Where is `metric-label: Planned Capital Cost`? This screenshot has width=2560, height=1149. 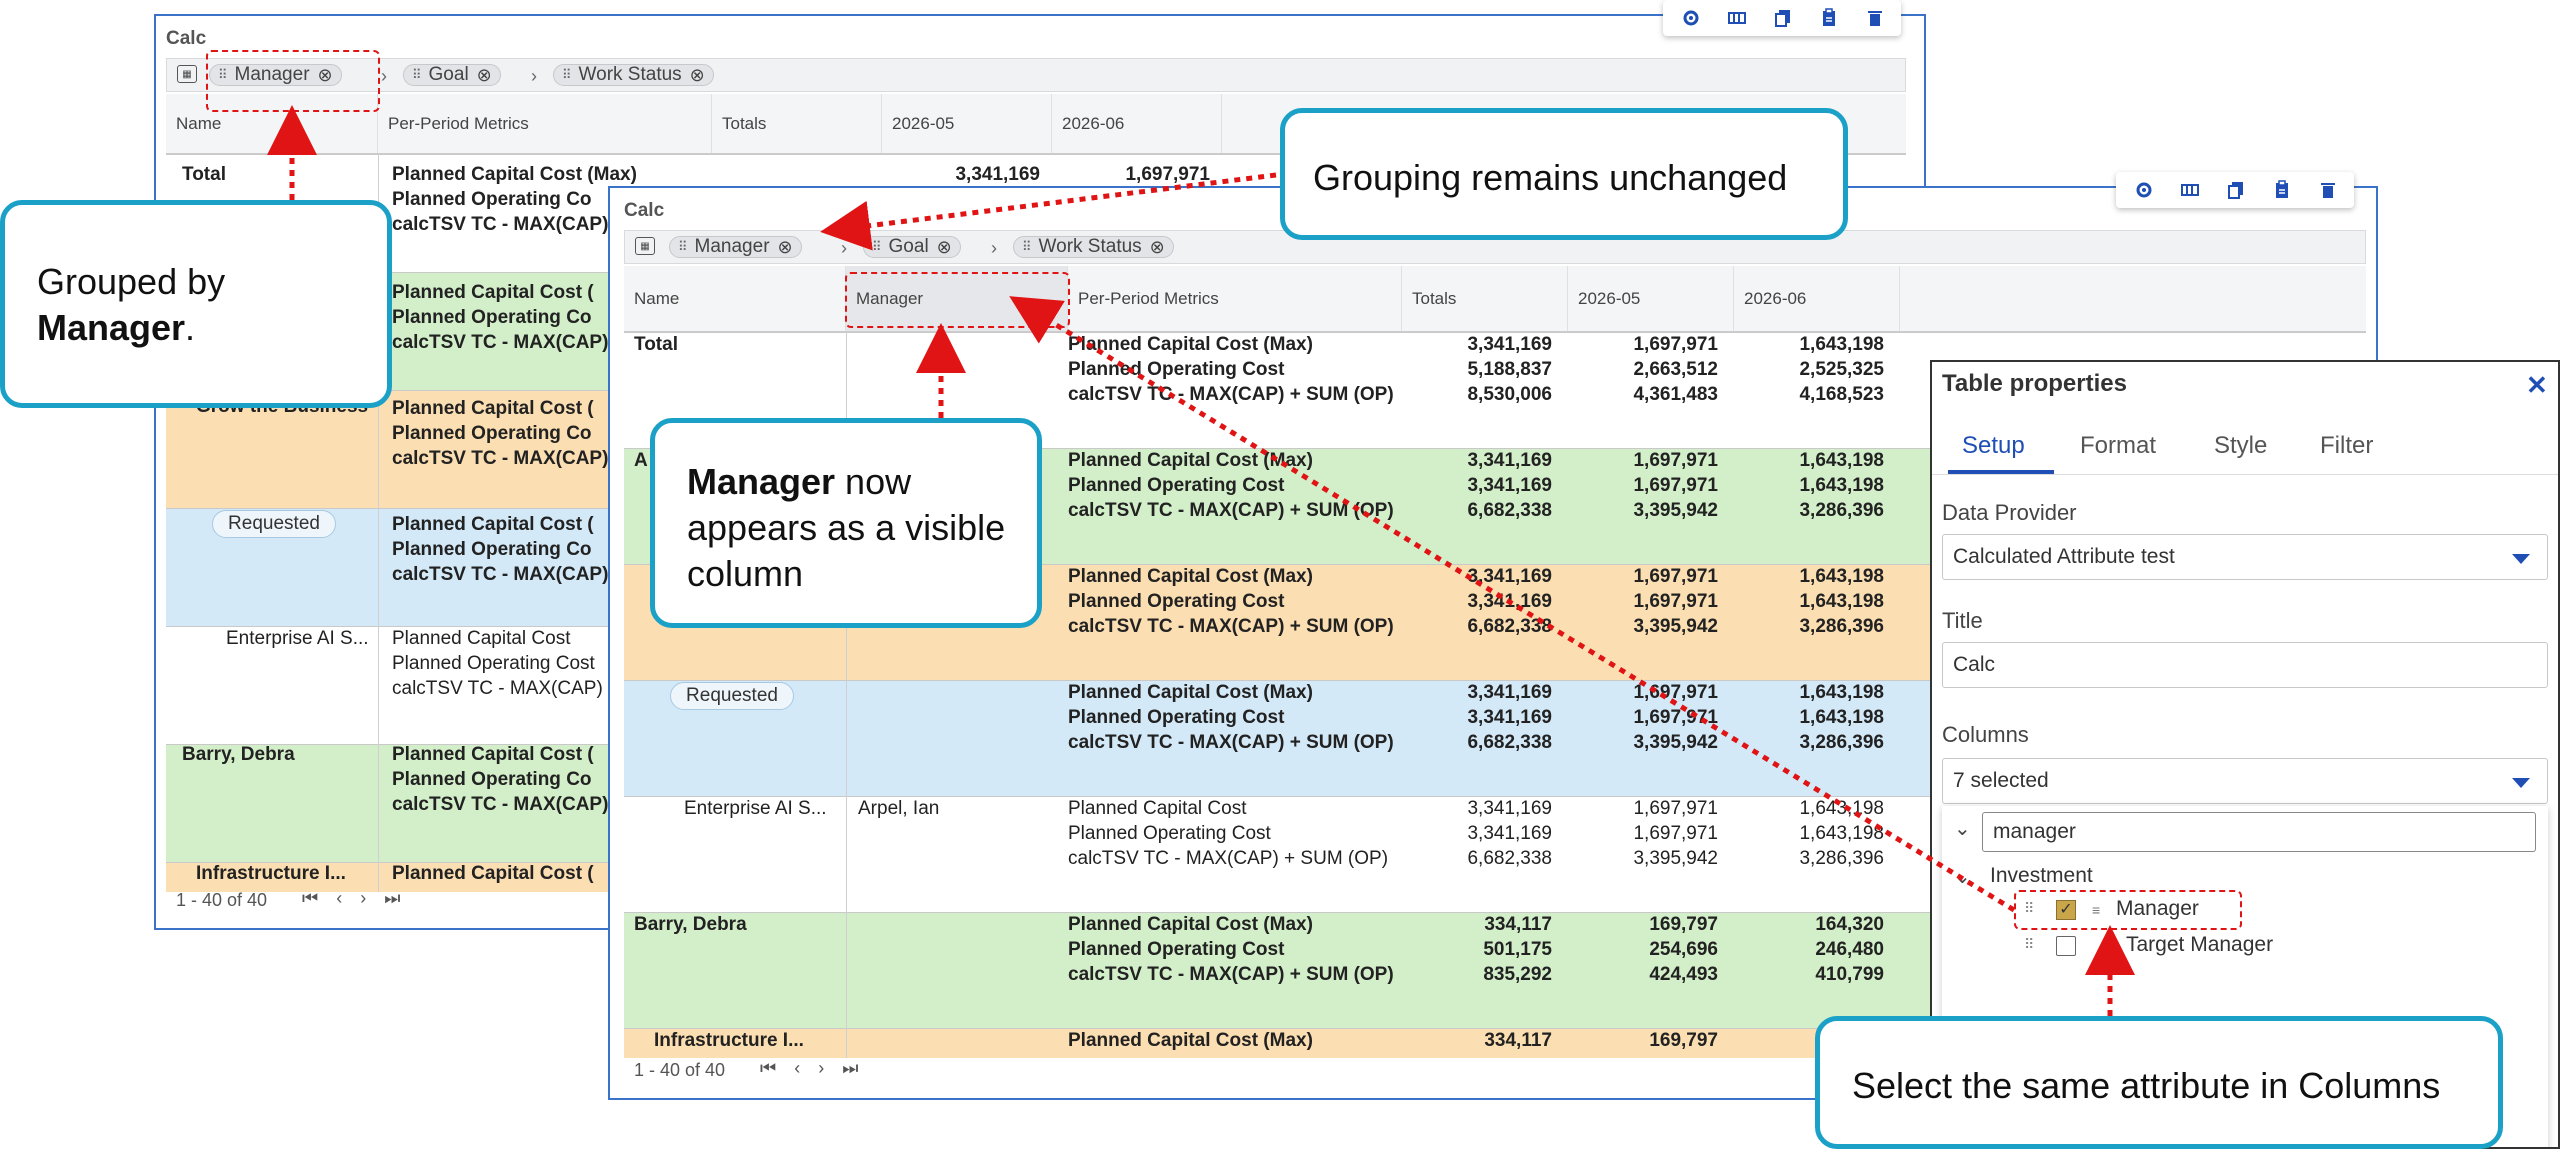 metric-label: Planned Capital Cost is located at coordinates (1157, 808).